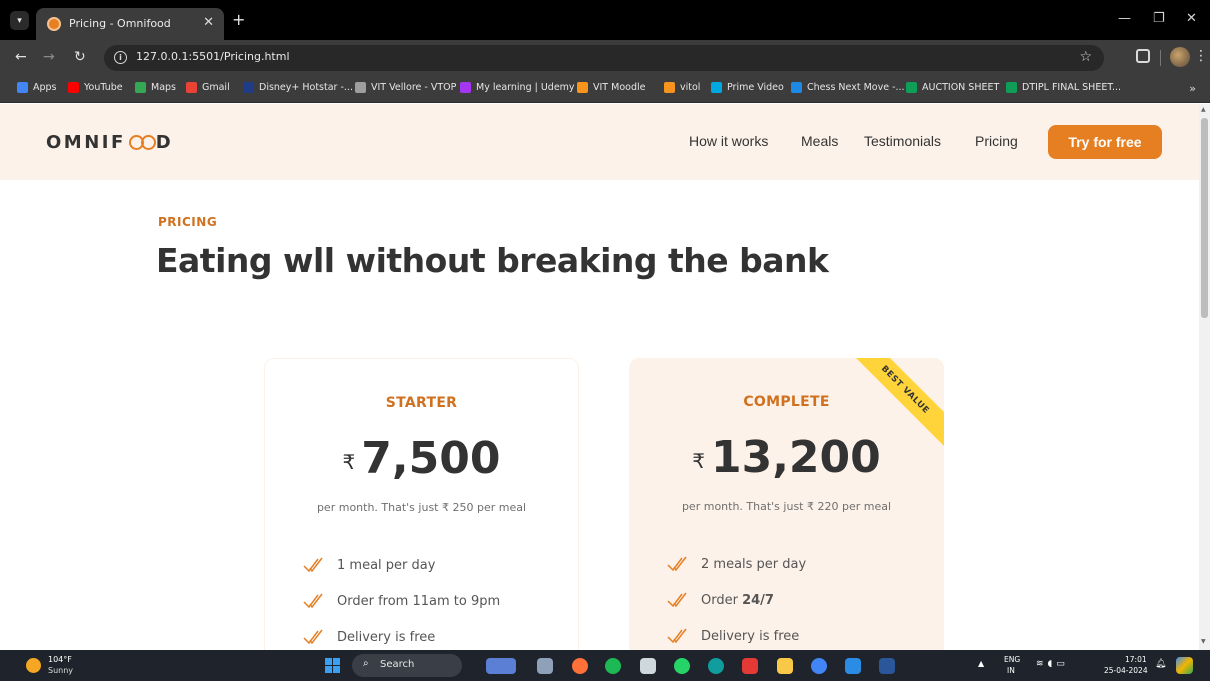 This screenshot has height=681, width=1210. I want to click on gmail-icon, so click(191, 87).